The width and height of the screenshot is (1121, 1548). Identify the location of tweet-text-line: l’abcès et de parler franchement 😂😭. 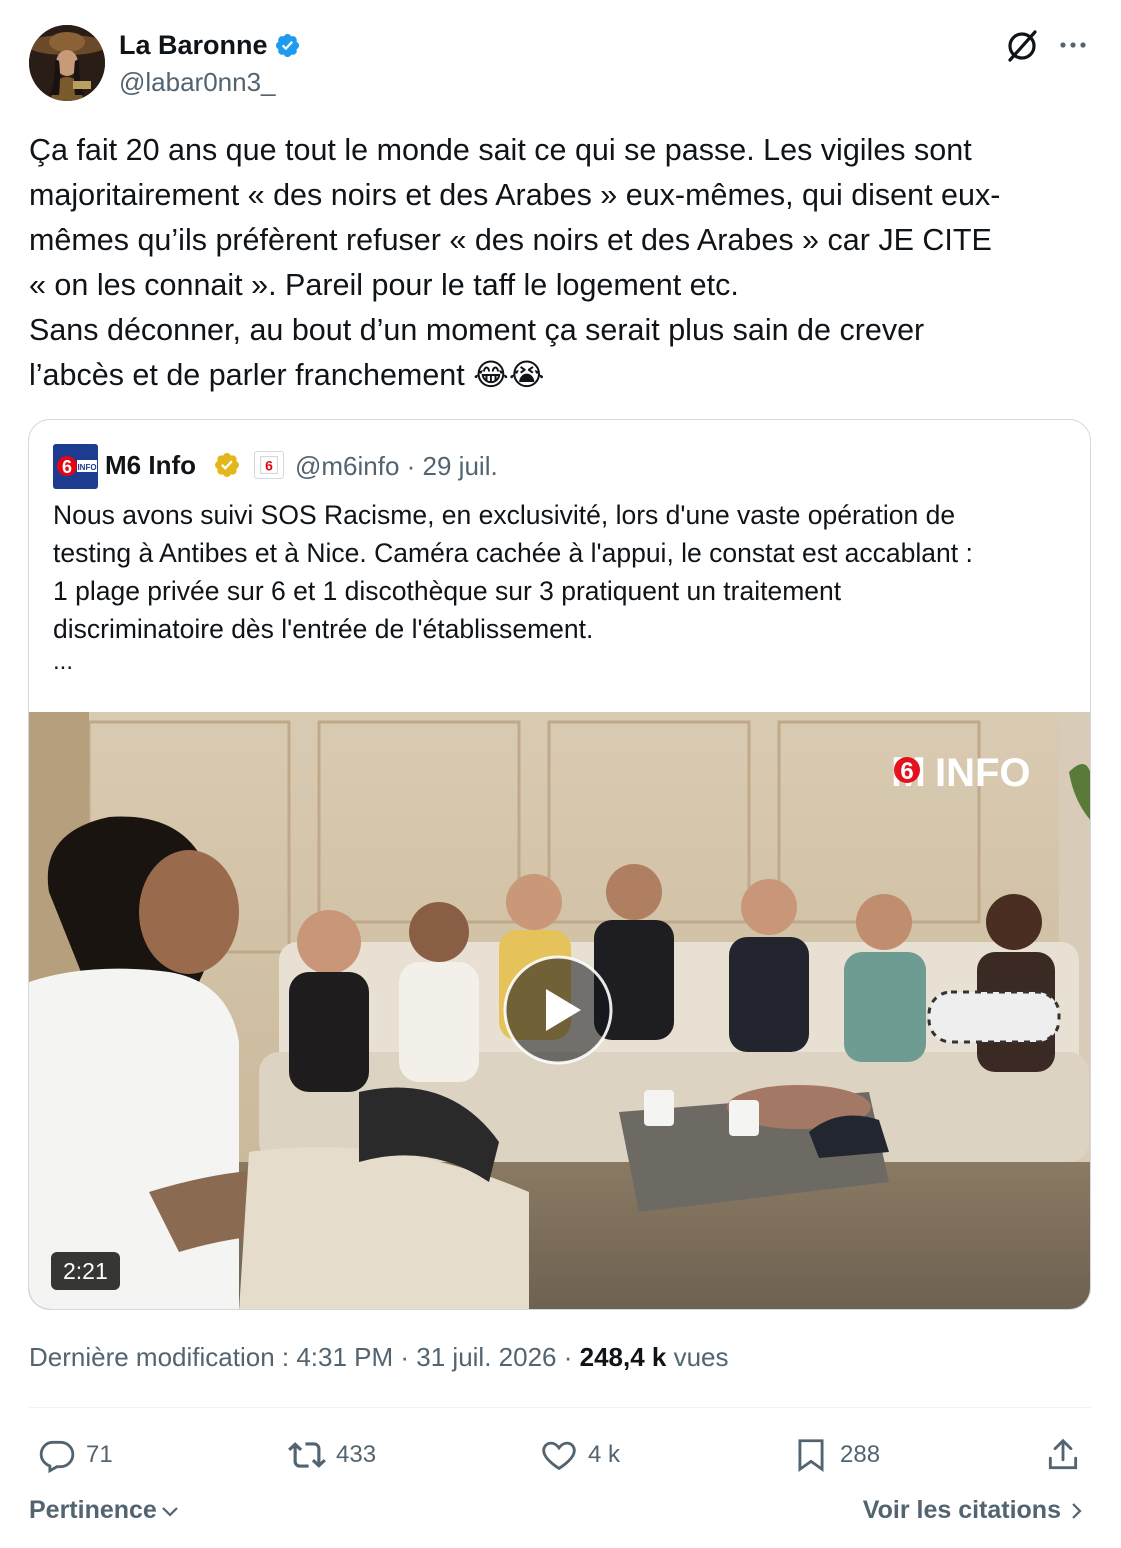
(287, 375).